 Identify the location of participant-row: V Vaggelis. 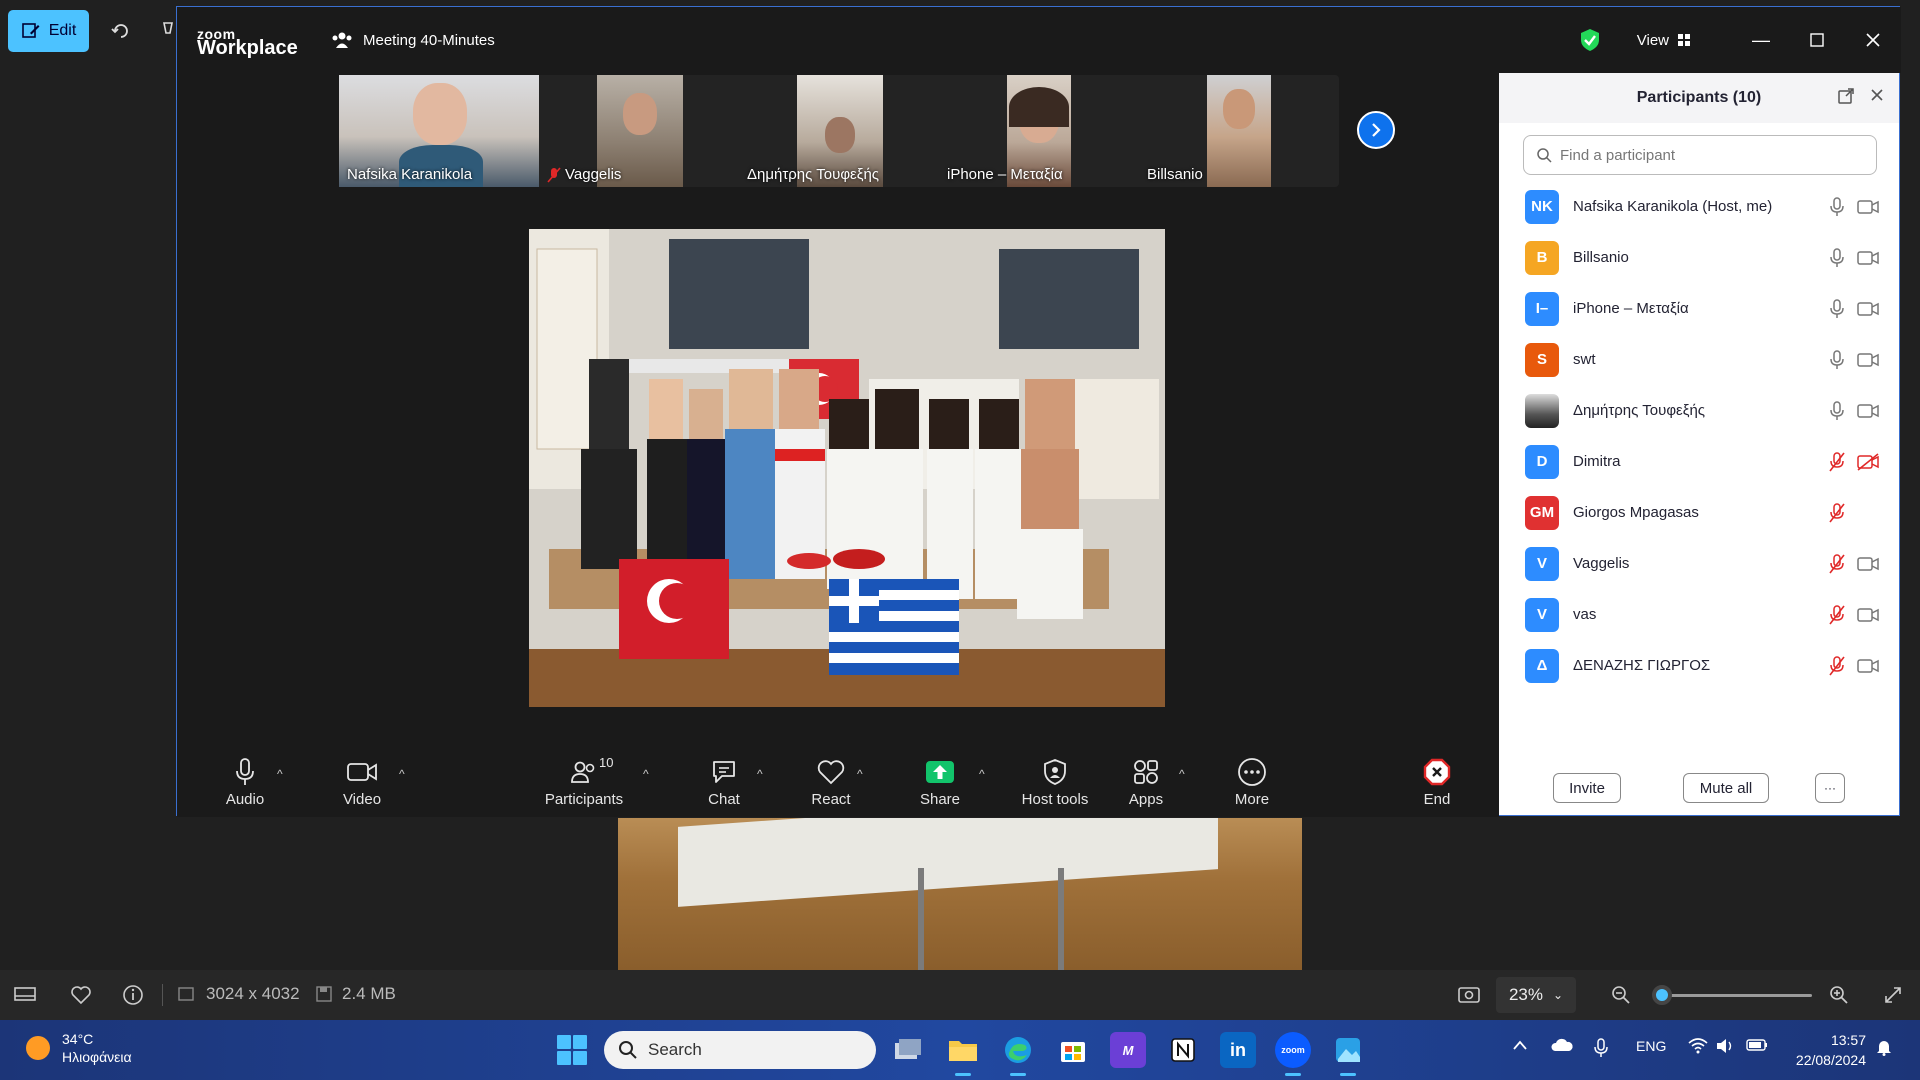
(1699, 563).